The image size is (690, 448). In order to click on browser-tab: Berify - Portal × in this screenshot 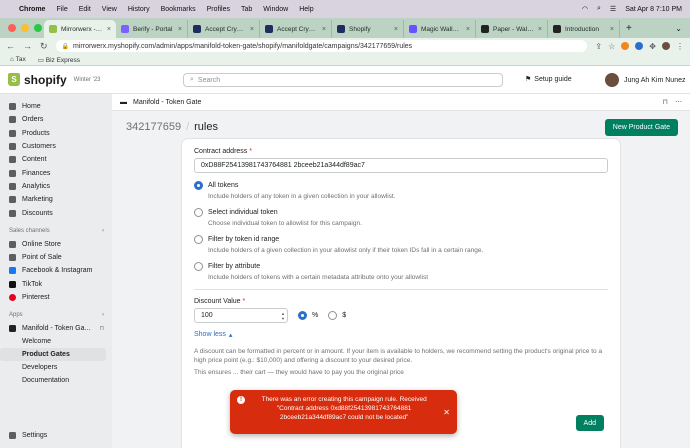, I will do `click(152, 29)`.